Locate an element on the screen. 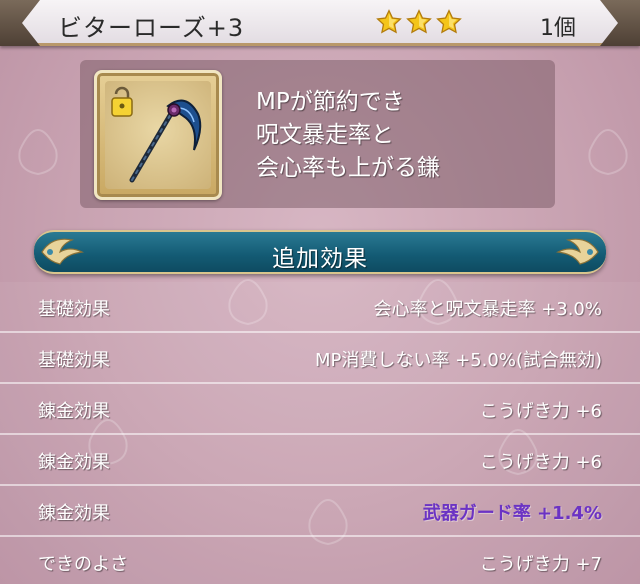 The image size is (640, 584). item-count: 1個 is located at coordinates (558, 28).